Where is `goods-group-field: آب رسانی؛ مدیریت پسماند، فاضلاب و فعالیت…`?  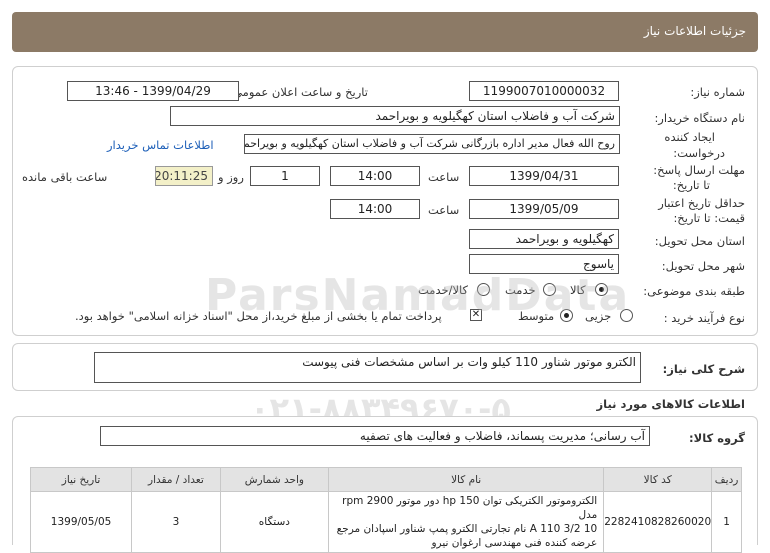
goods-group-field: آب رسانی؛ مدیریت پسماند، فاضلاب و فعالیت… is located at coordinates (375, 436).